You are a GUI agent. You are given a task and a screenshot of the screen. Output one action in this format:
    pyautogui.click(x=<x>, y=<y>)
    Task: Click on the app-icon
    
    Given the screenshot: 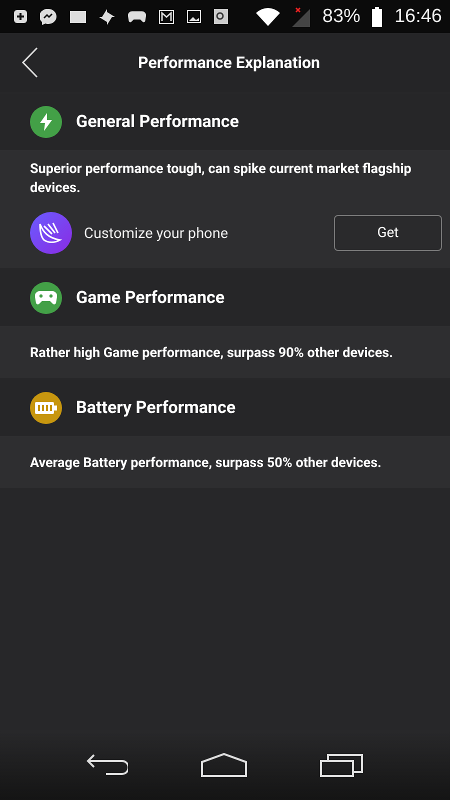 What is the action you would take?
    pyautogui.click(x=78, y=16)
    